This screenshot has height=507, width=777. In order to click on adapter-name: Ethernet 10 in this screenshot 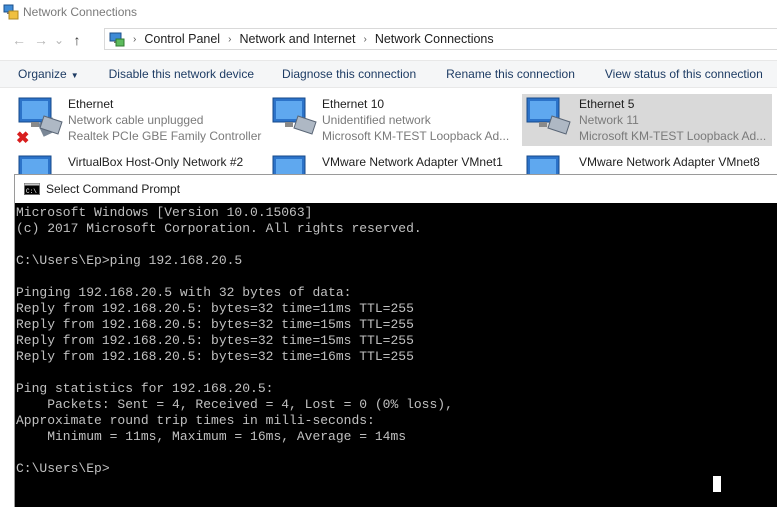, I will do `click(353, 104)`.